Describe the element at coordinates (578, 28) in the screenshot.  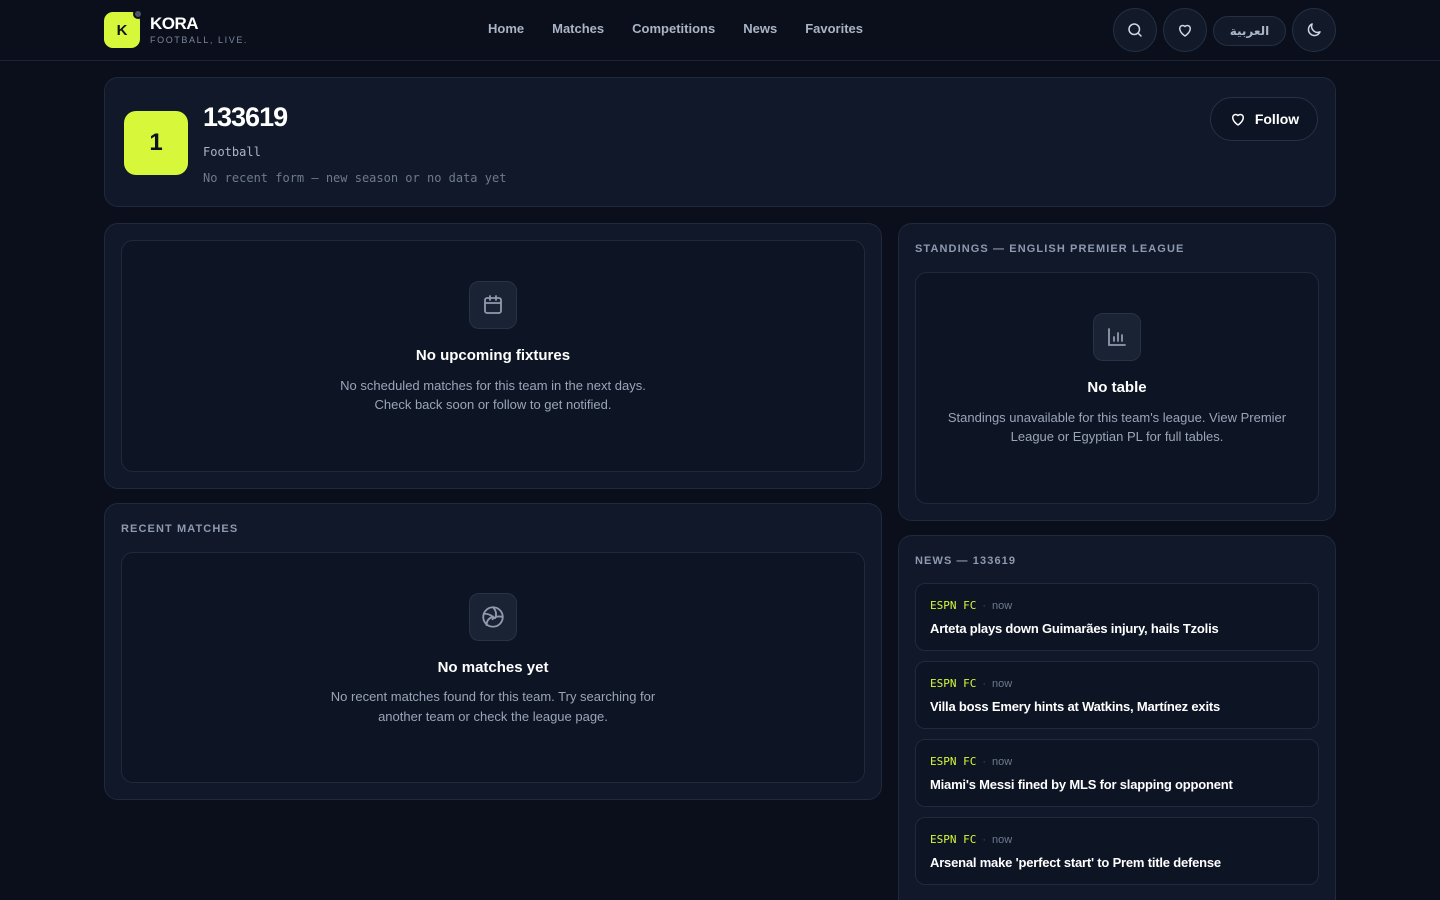
I see `nav-matches: Matches` at that location.